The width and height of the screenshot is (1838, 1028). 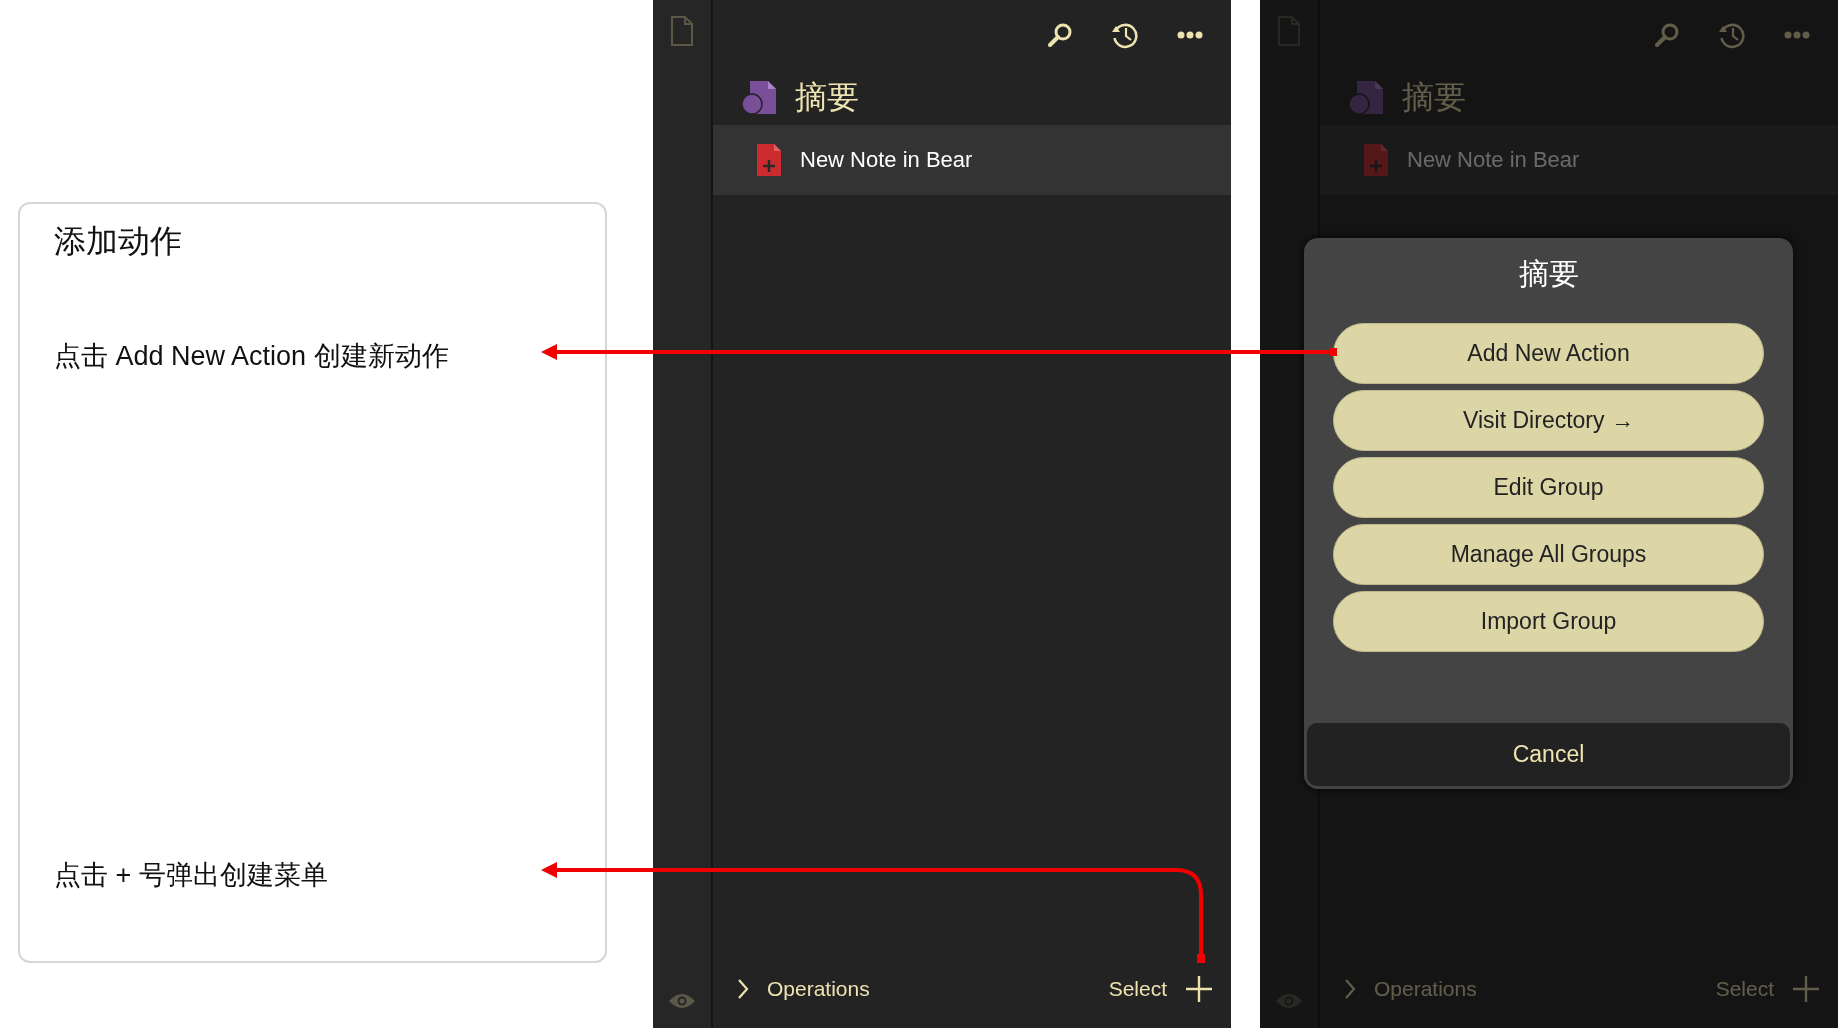 I want to click on document-icon, so click(x=682, y=31).